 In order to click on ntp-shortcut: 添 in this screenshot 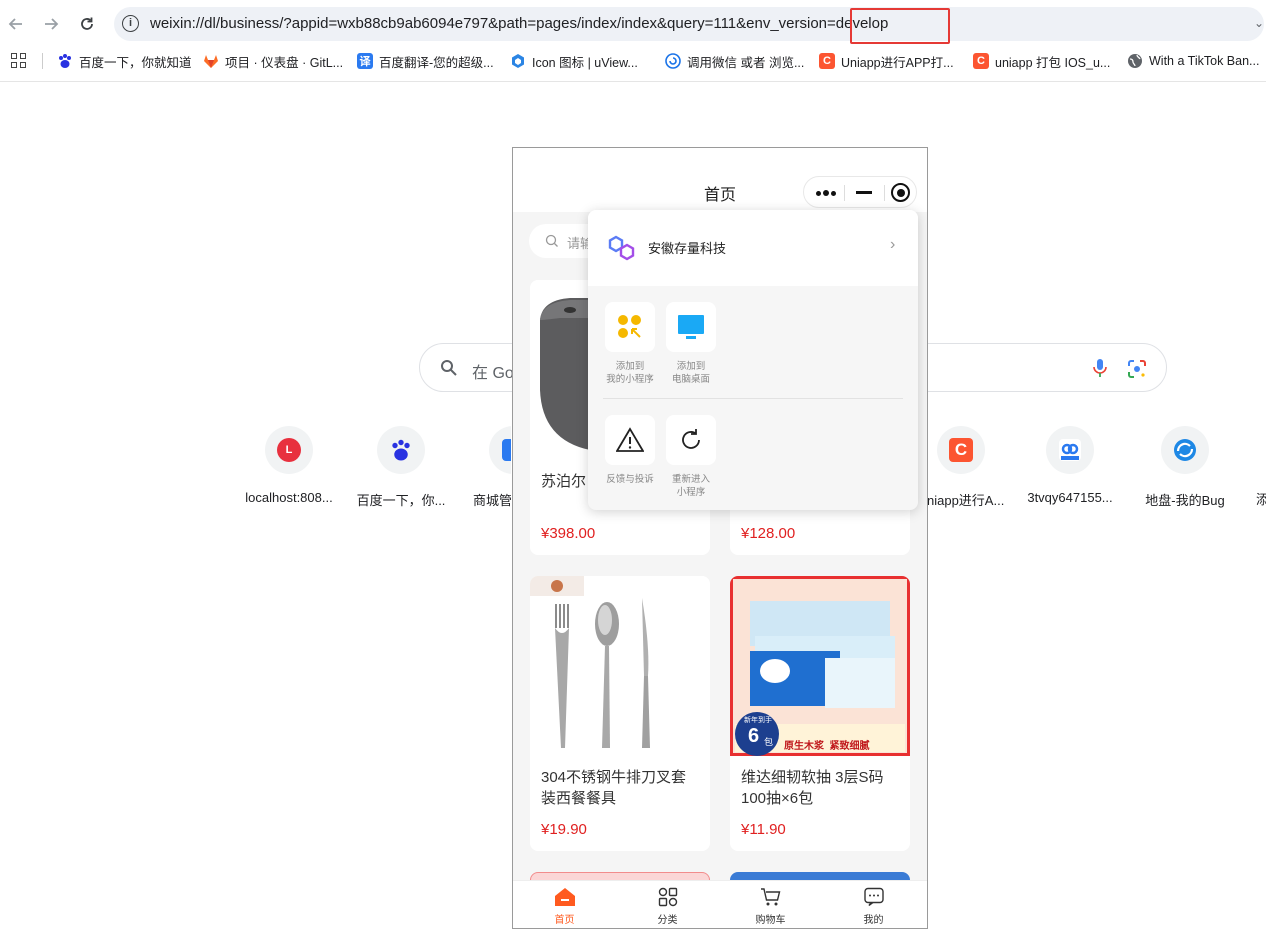, I will do `click(1259, 498)`.